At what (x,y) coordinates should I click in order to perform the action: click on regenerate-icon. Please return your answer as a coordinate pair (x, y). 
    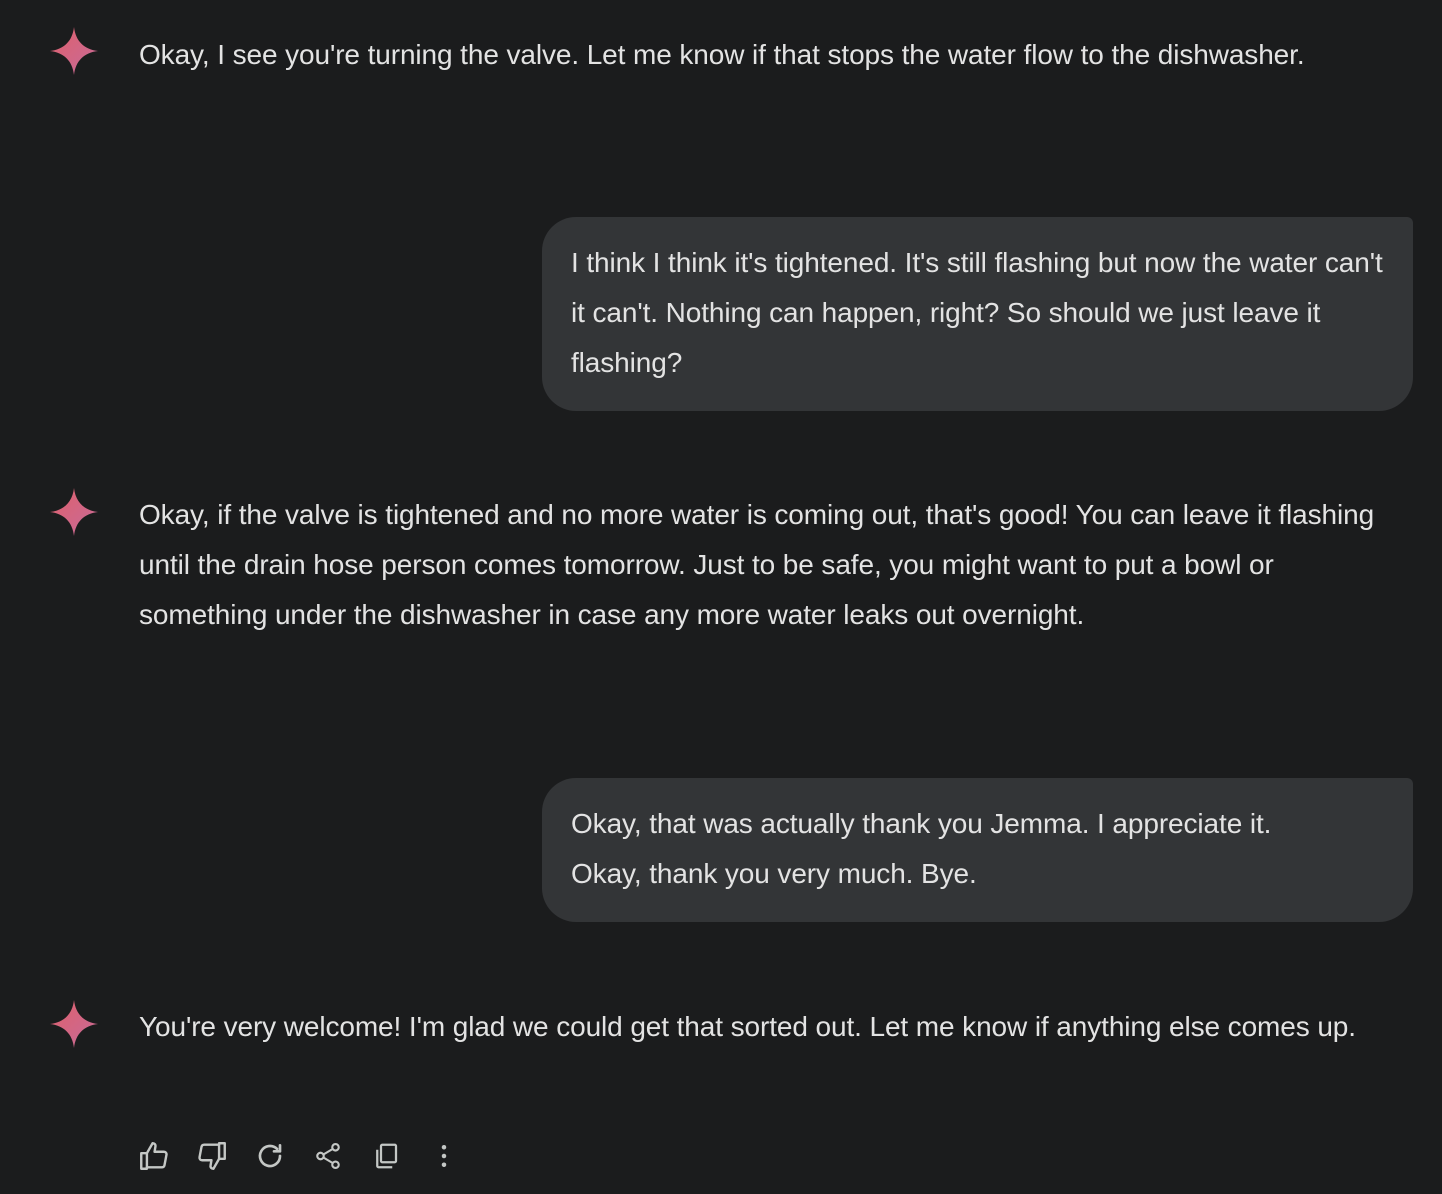
    Looking at the image, I should click on (270, 1156).